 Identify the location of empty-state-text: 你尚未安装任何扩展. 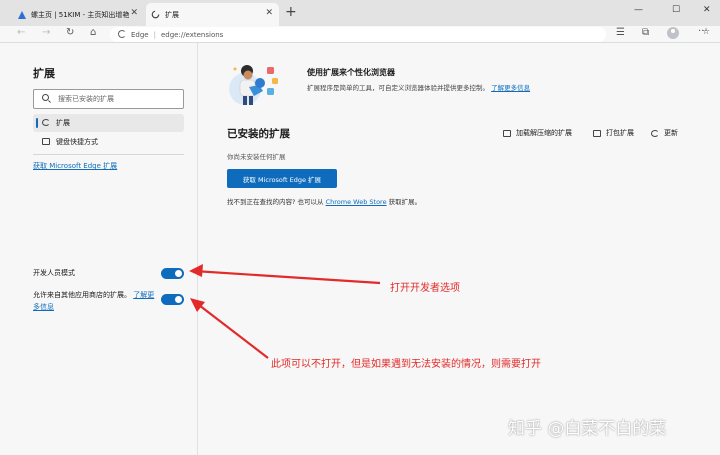
(256, 157).